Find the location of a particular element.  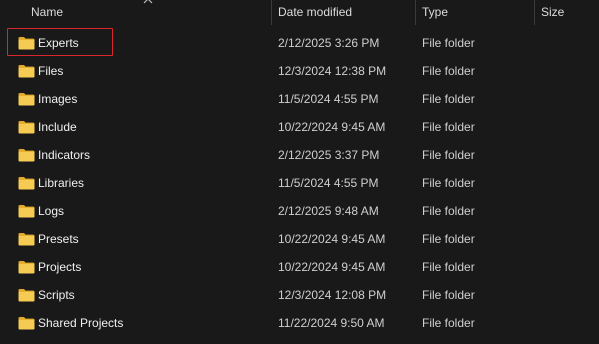

file-row: Include 10/22/2024 9:45 AM File folder is located at coordinates (299, 127).